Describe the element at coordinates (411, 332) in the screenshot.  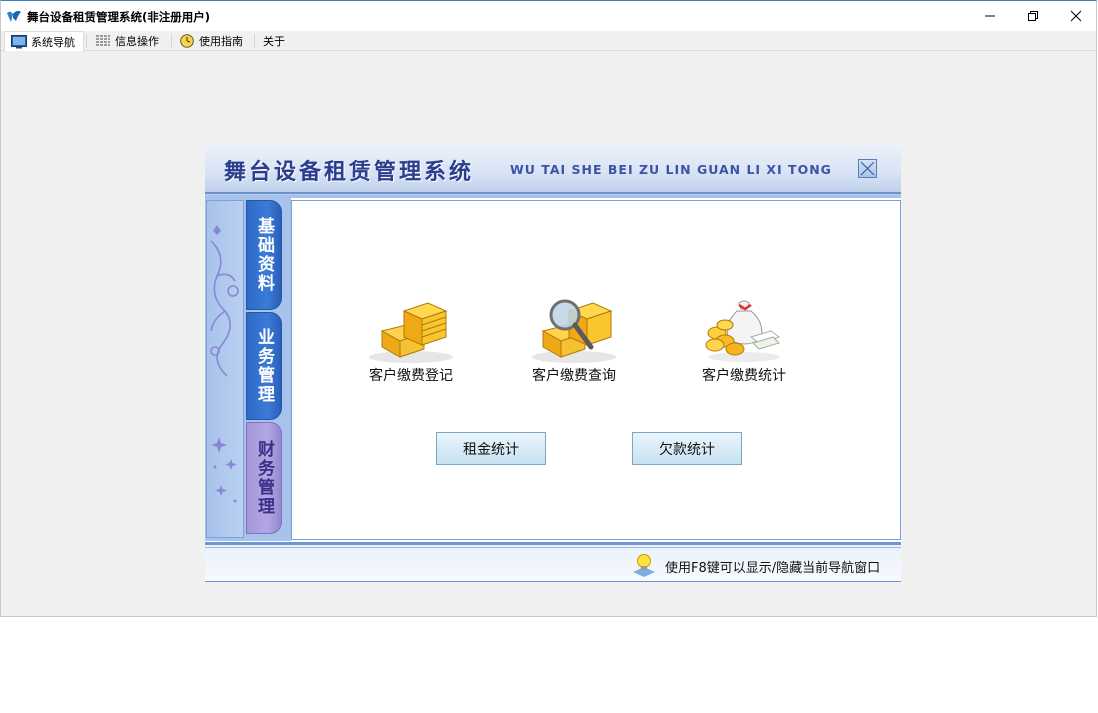
I see `coin-stack-icon` at that location.